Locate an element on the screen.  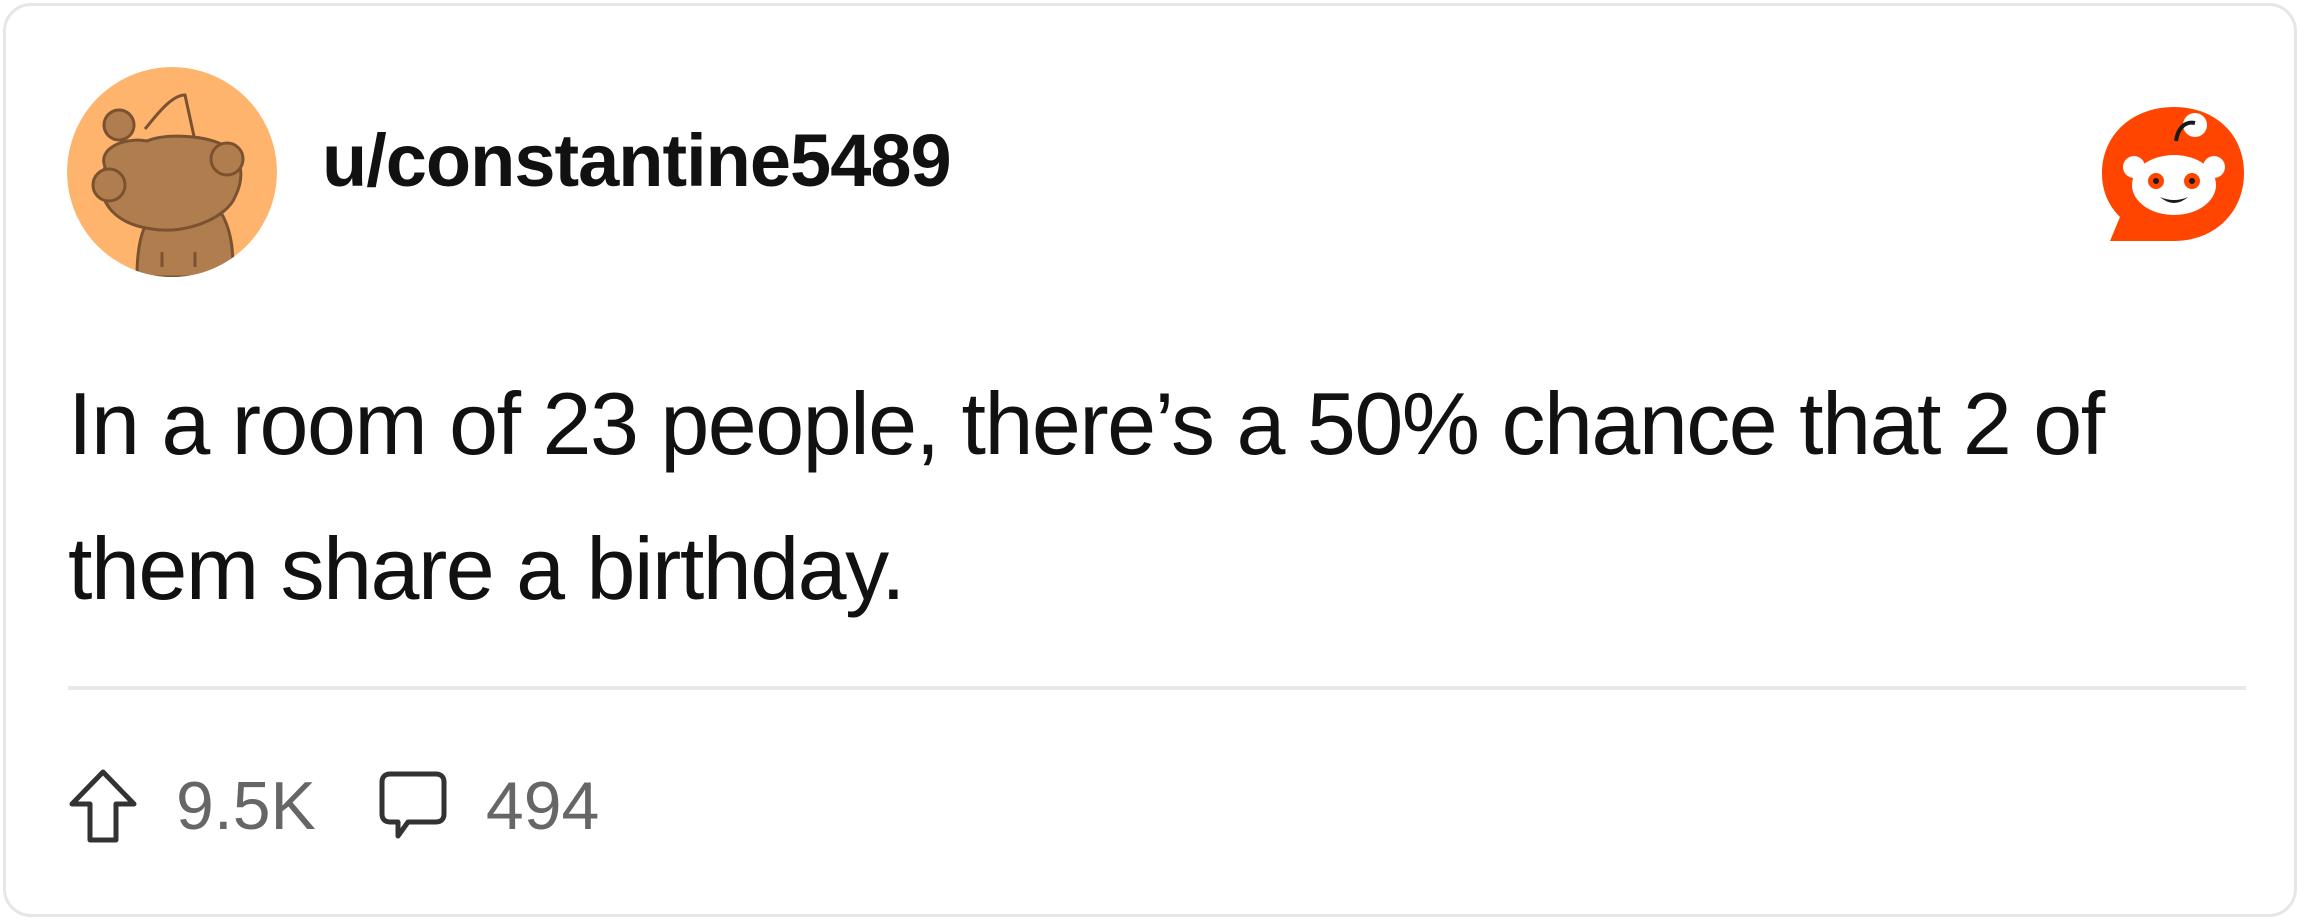
comment-bubble-icon is located at coordinates (413, 806).